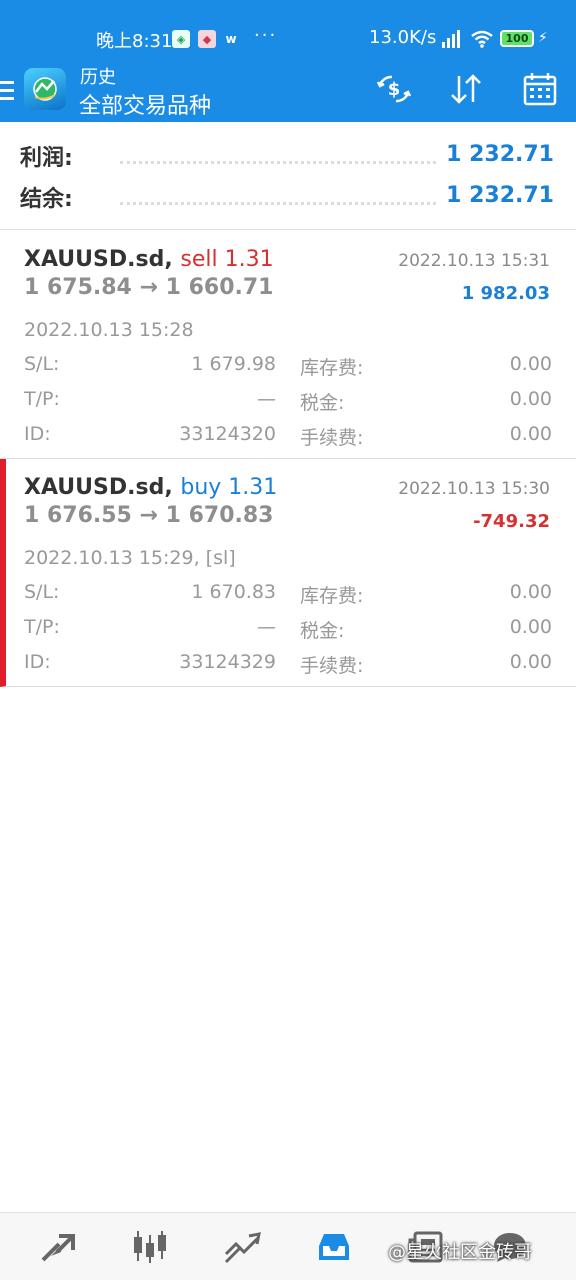  Describe the element at coordinates (233, 592) in the screenshot. I see `sl-value: 1 670.83` at that location.